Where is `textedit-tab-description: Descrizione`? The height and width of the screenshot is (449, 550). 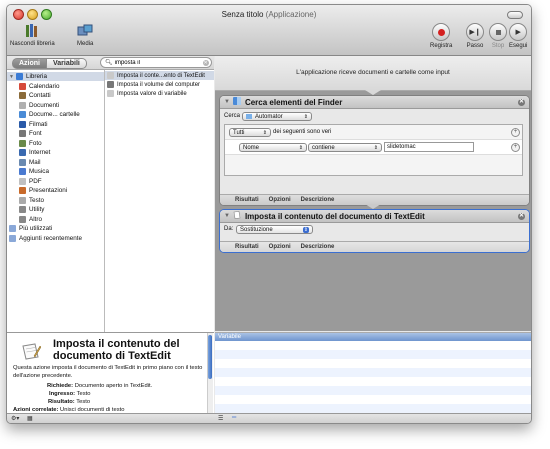 textedit-tab-description: Descrizione is located at coordinates (318, 247).